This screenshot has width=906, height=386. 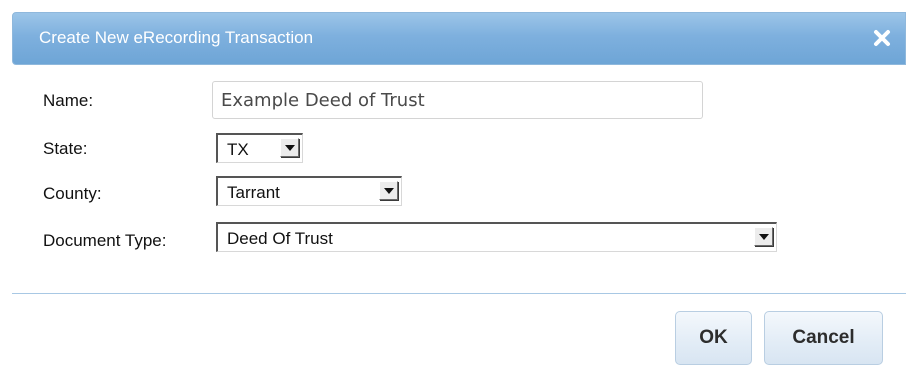 What do you see at coordinates (105, 240) in the screenshot?
I see `document-type-label: Document Type:` at bounding box center [105, 240].